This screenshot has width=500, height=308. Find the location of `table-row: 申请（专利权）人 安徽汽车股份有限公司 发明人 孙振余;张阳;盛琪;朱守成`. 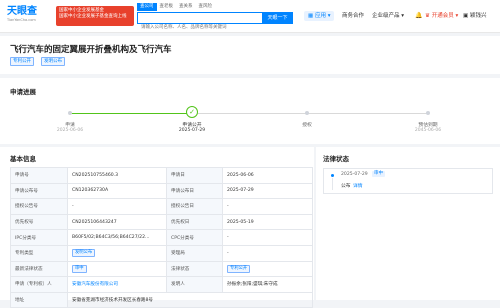

table-row: 申请（专利权）人 安徽汽车股份有限公司 发明人 孙振余;张阳;盛琪;朱守成 is located at coordinates (161, 284).